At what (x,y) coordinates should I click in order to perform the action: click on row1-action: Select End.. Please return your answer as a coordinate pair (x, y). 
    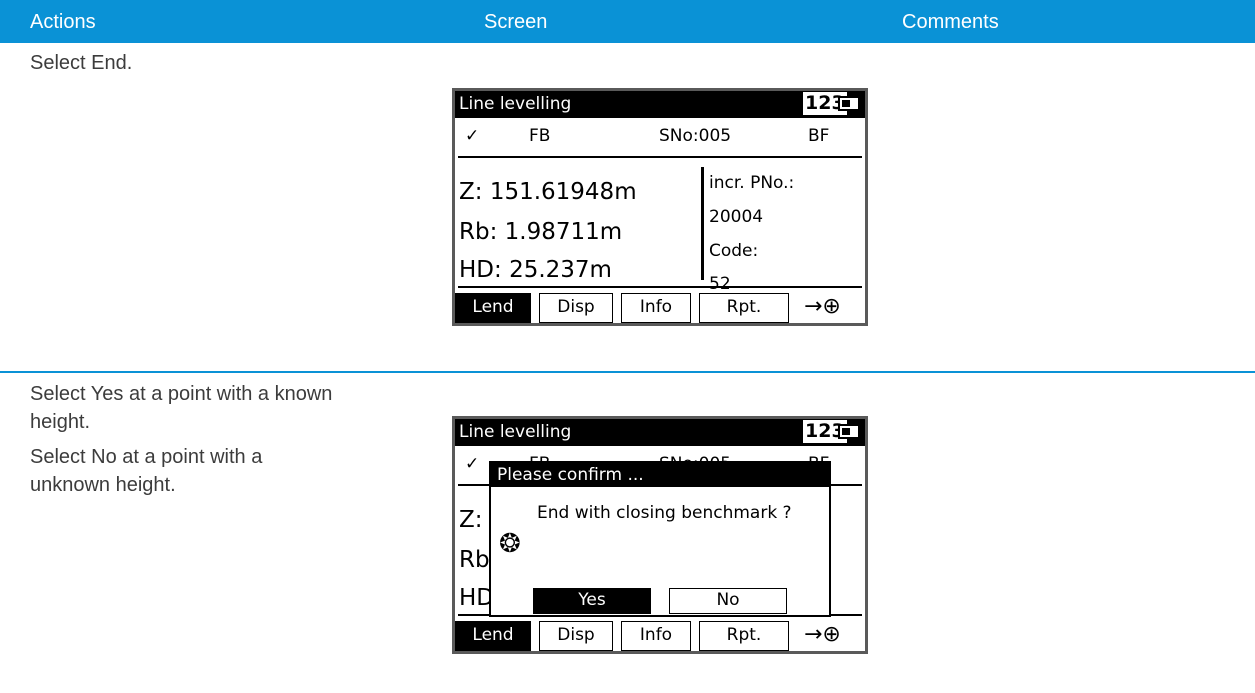
    Looking at the image, I should click on (81, 63).